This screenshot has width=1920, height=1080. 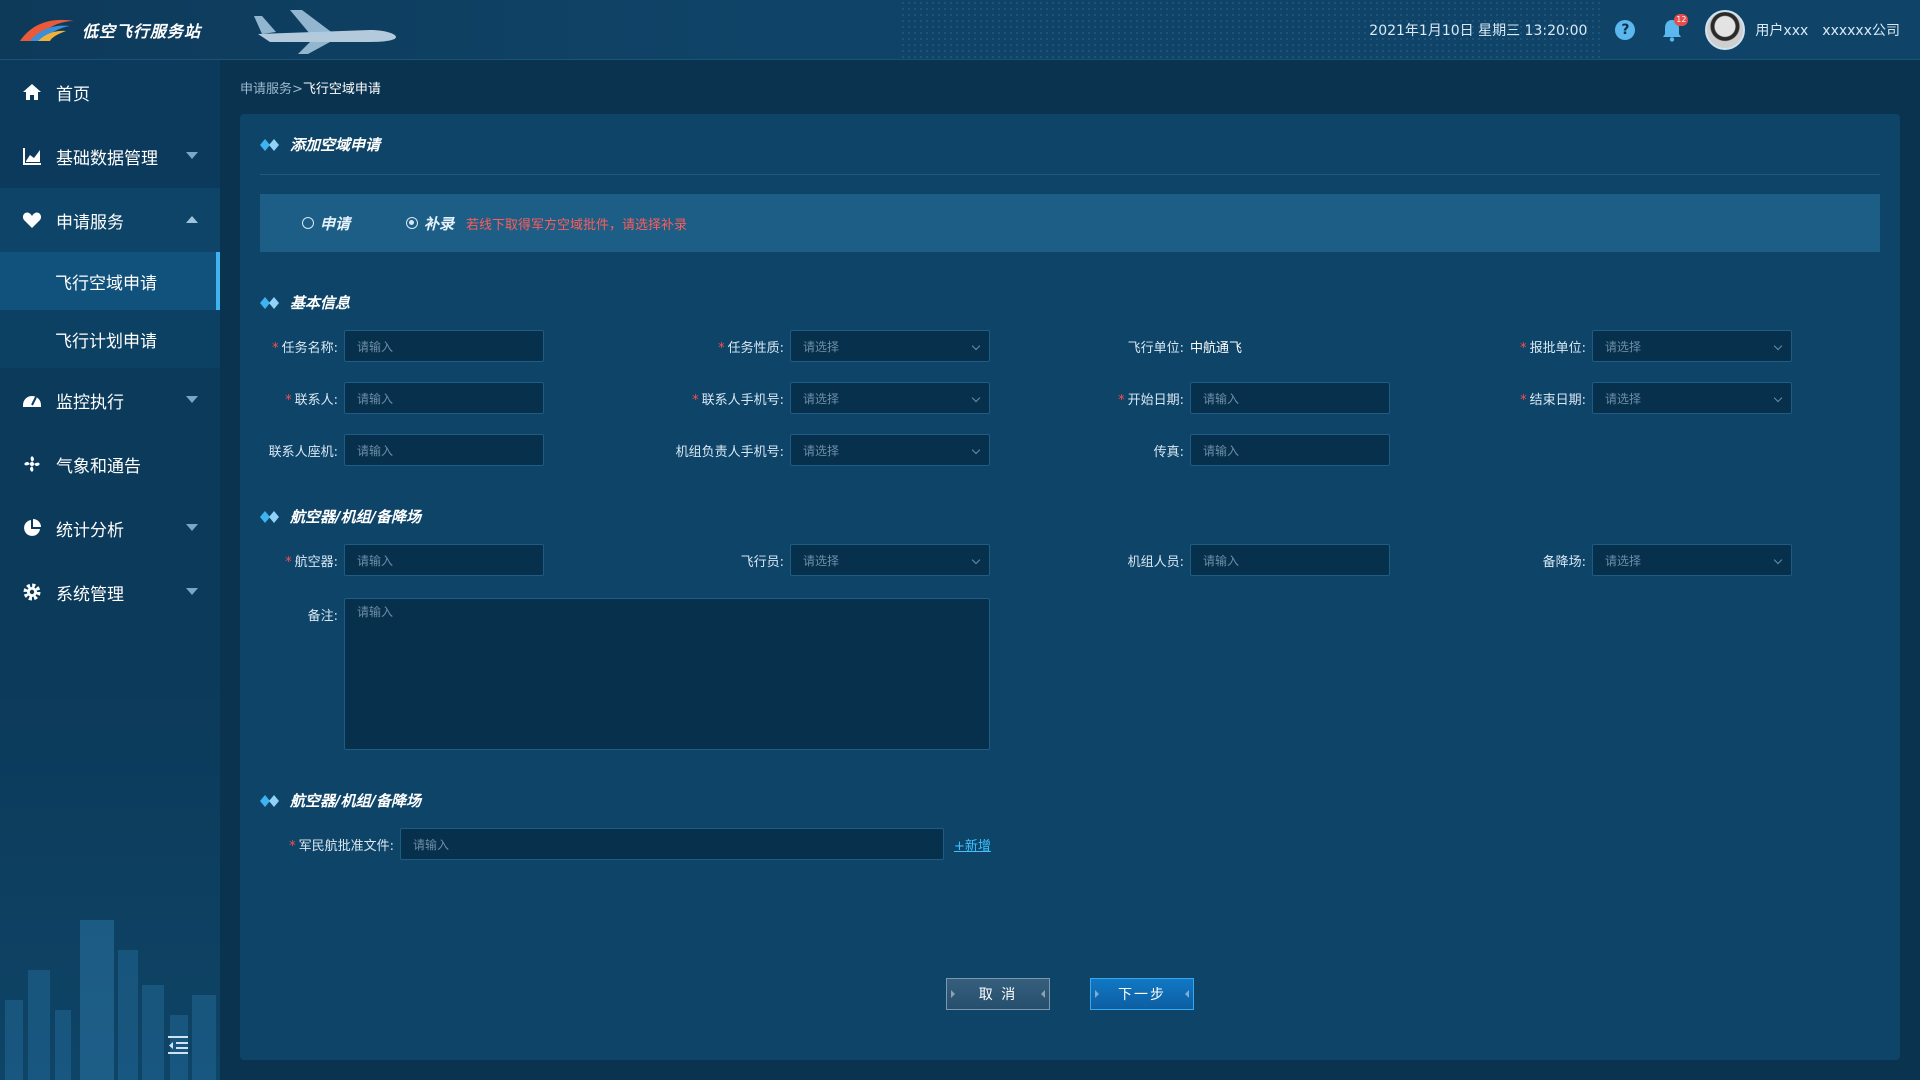 What do you see at coordinates (672, 844) in the screenshot?
I see `military-doc-input: 请输入` at bounding box center [672, 844].